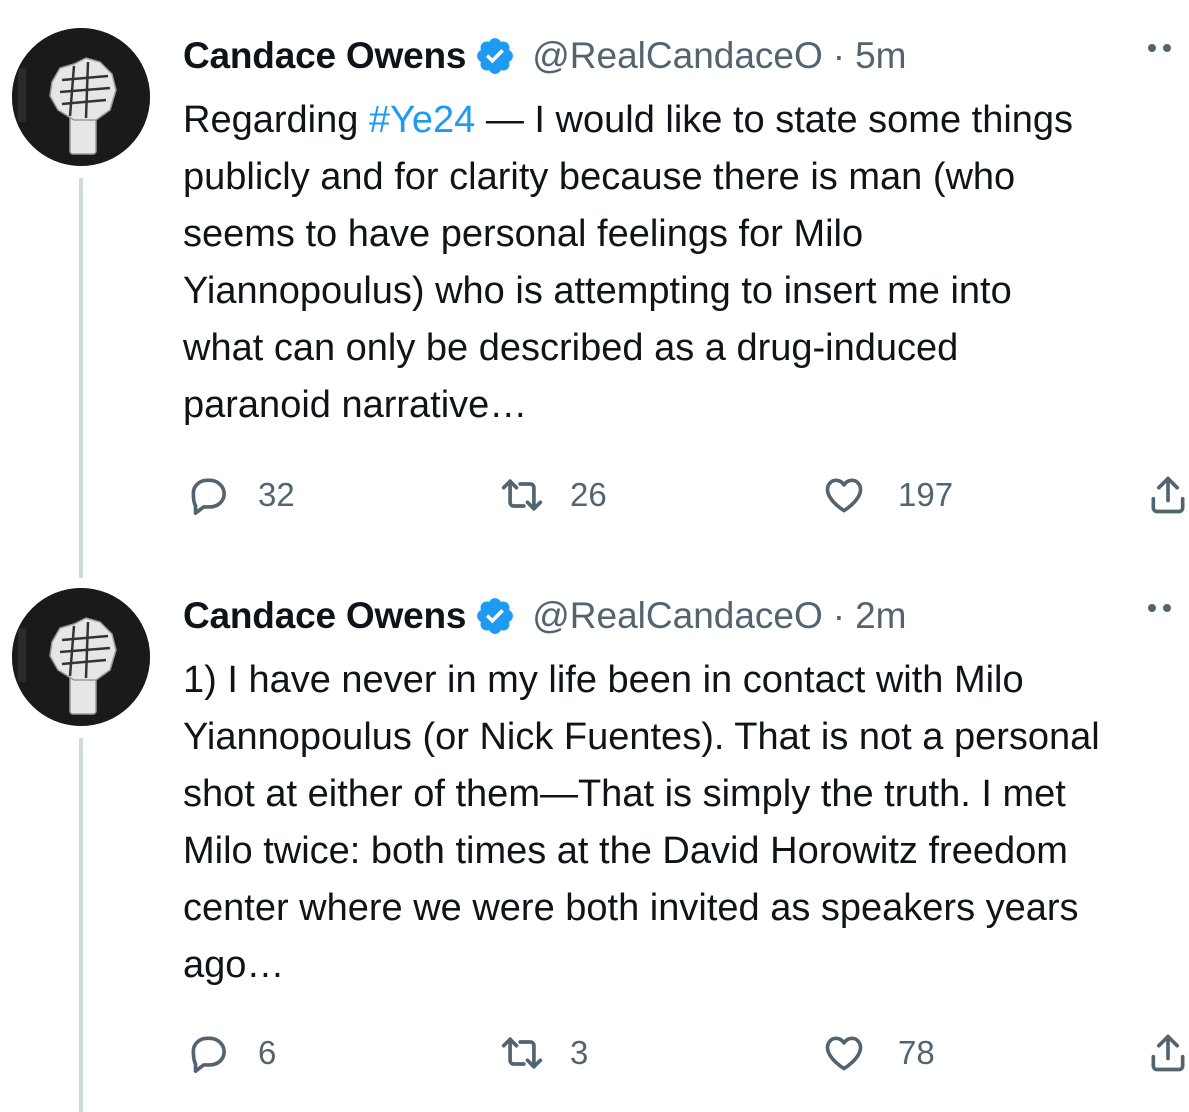 This screenshot has width=1189, height=1112. Describe the element at coordinates (916, 1052) in the screenshot. I see `like-count: 78` at that location.